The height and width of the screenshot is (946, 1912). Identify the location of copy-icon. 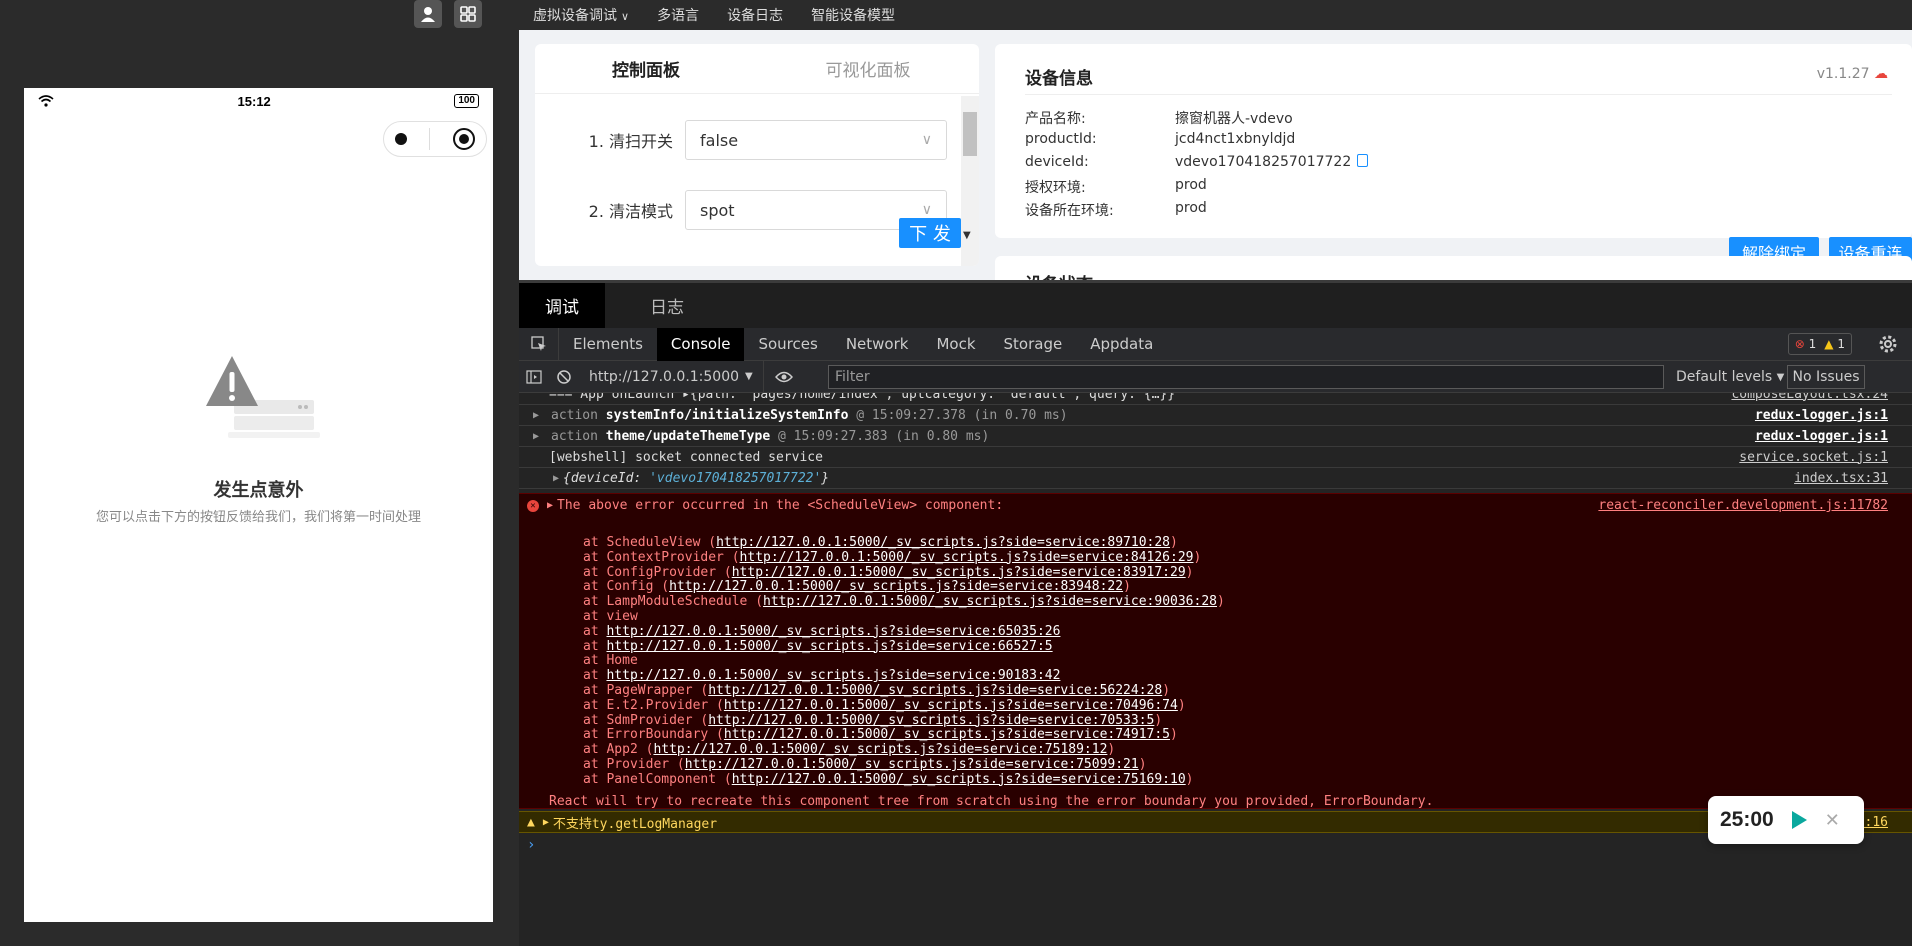
(1363, 160).